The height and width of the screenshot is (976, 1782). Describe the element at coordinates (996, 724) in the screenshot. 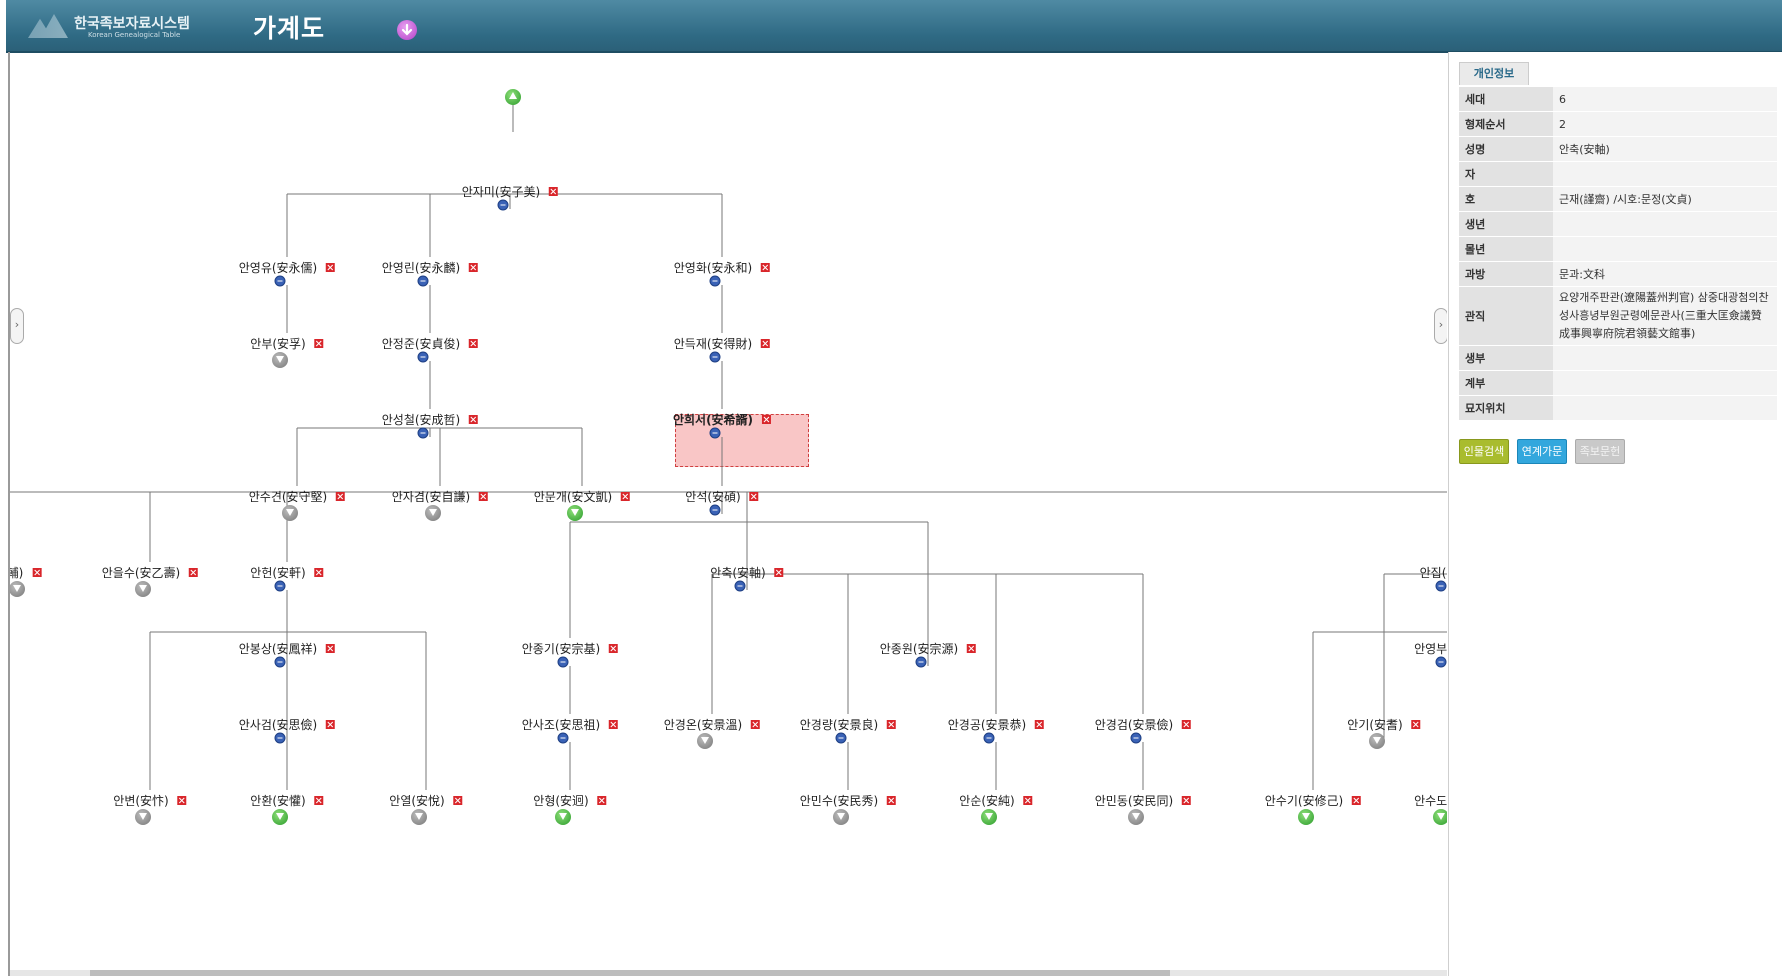

I see `tree-node: 안경공(安景恭)` at that location.